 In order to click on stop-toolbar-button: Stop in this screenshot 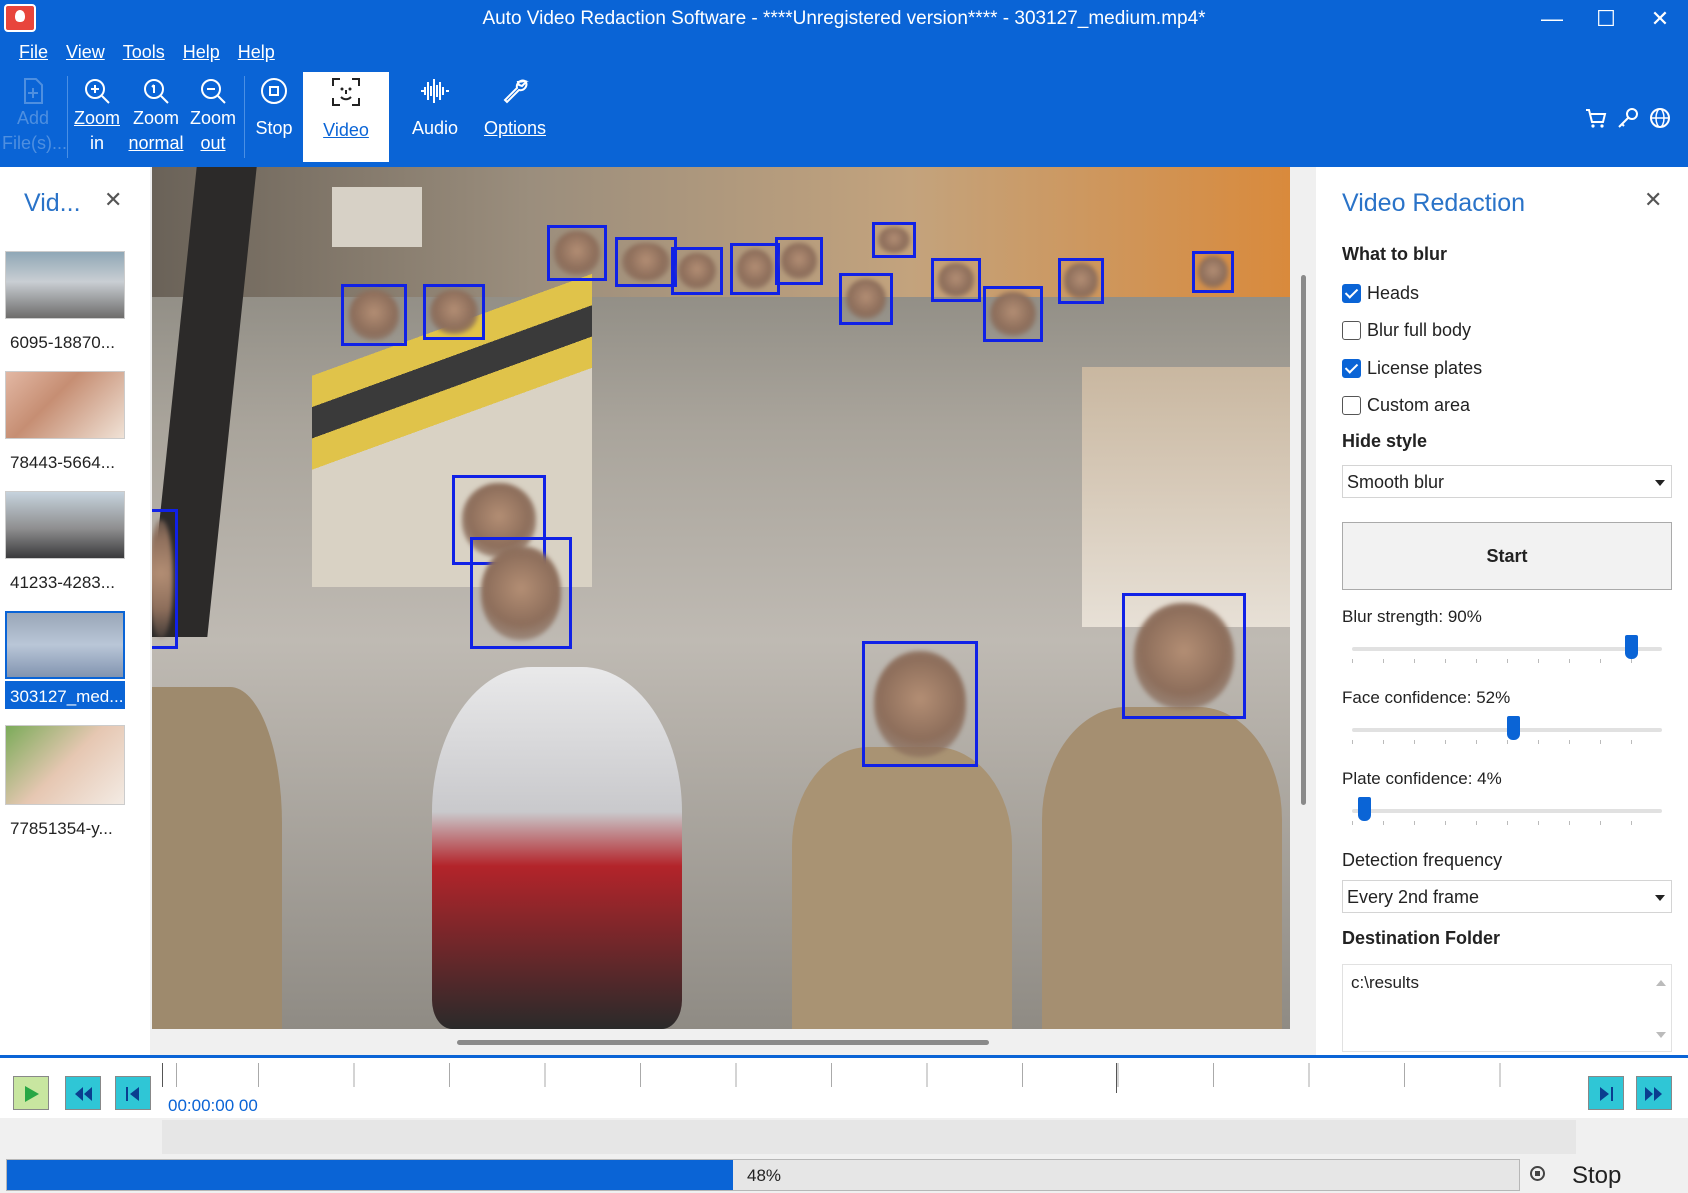, I will do `click(274, 117)`.